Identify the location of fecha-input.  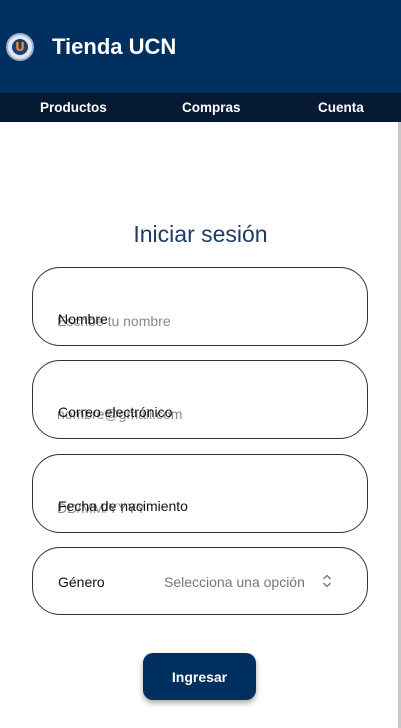
(202, 508).